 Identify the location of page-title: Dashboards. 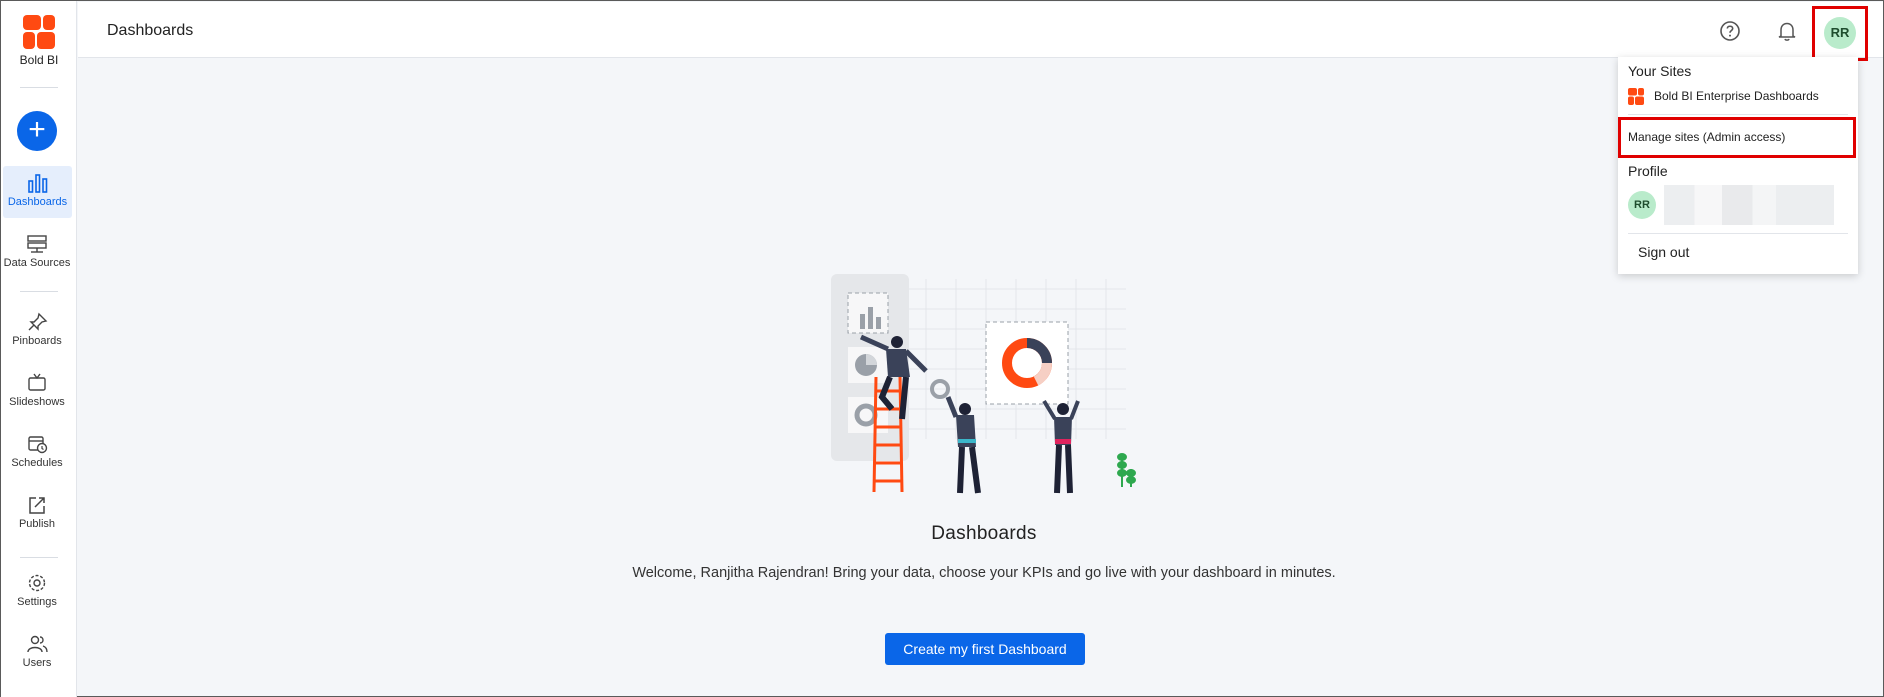
(150, 30).